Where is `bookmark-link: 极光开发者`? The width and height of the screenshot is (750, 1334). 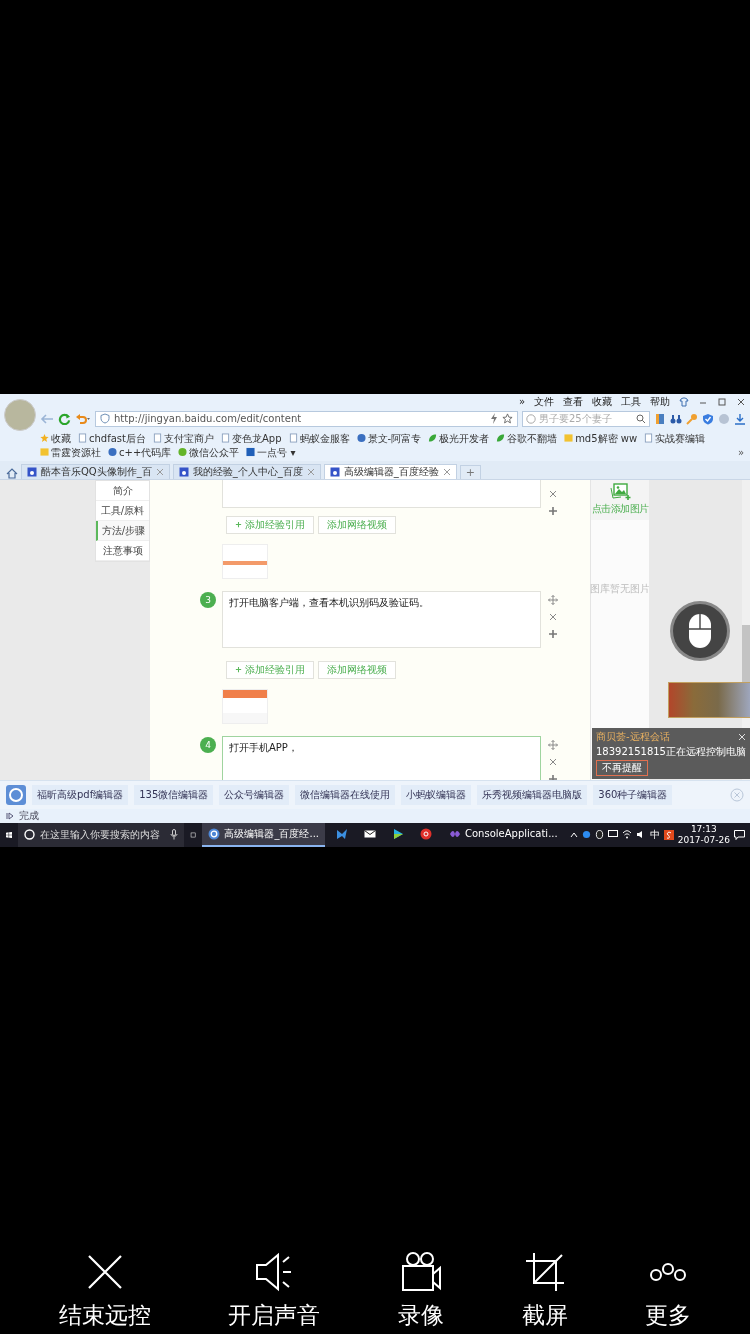 bookmark-link: 极光开发者 is located at coordinates (459, 438).